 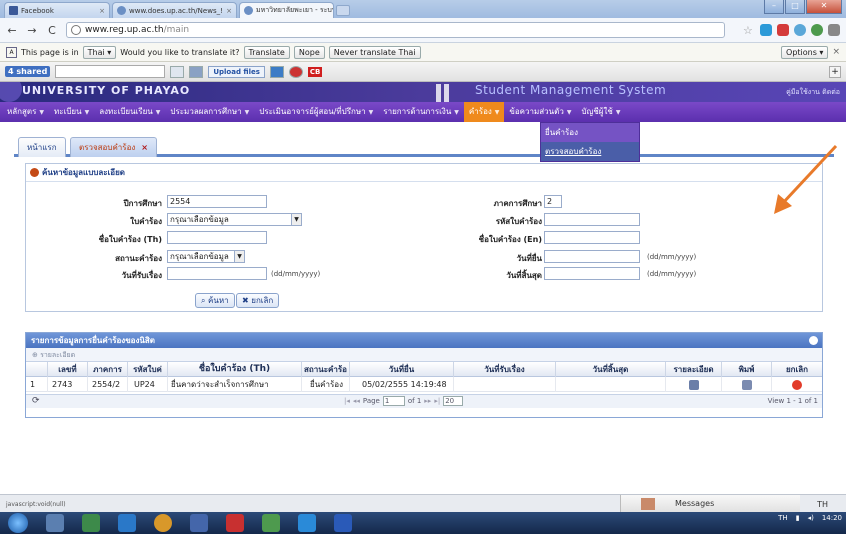 What do you see at coordinates (356, 401) in the screenshot?
I see `prev-page-icon: ◂◂` at bounding box center [356, 401].